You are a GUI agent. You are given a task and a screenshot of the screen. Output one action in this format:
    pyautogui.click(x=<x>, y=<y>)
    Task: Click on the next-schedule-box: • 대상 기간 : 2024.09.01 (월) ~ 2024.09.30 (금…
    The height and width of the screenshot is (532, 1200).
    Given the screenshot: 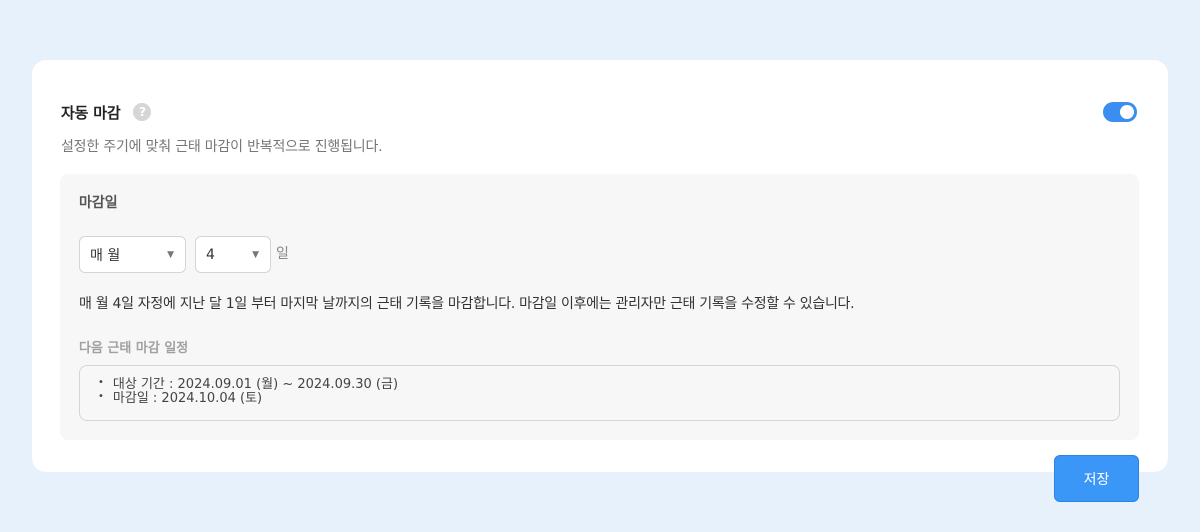 What is the action you would take?
    pyautogui.click(x=599, y=393)
    